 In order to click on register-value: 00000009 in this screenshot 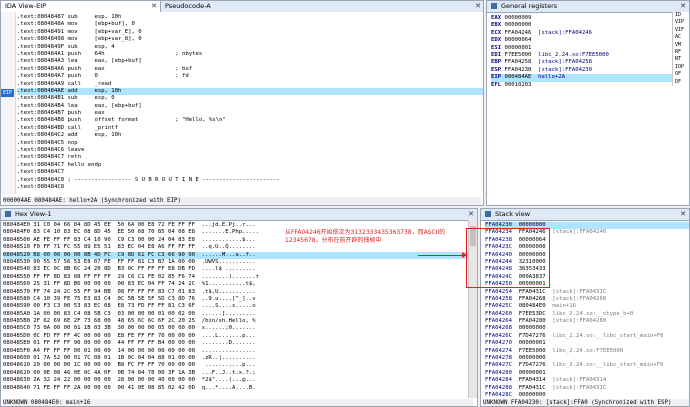, I will do `click(516, 18)`.